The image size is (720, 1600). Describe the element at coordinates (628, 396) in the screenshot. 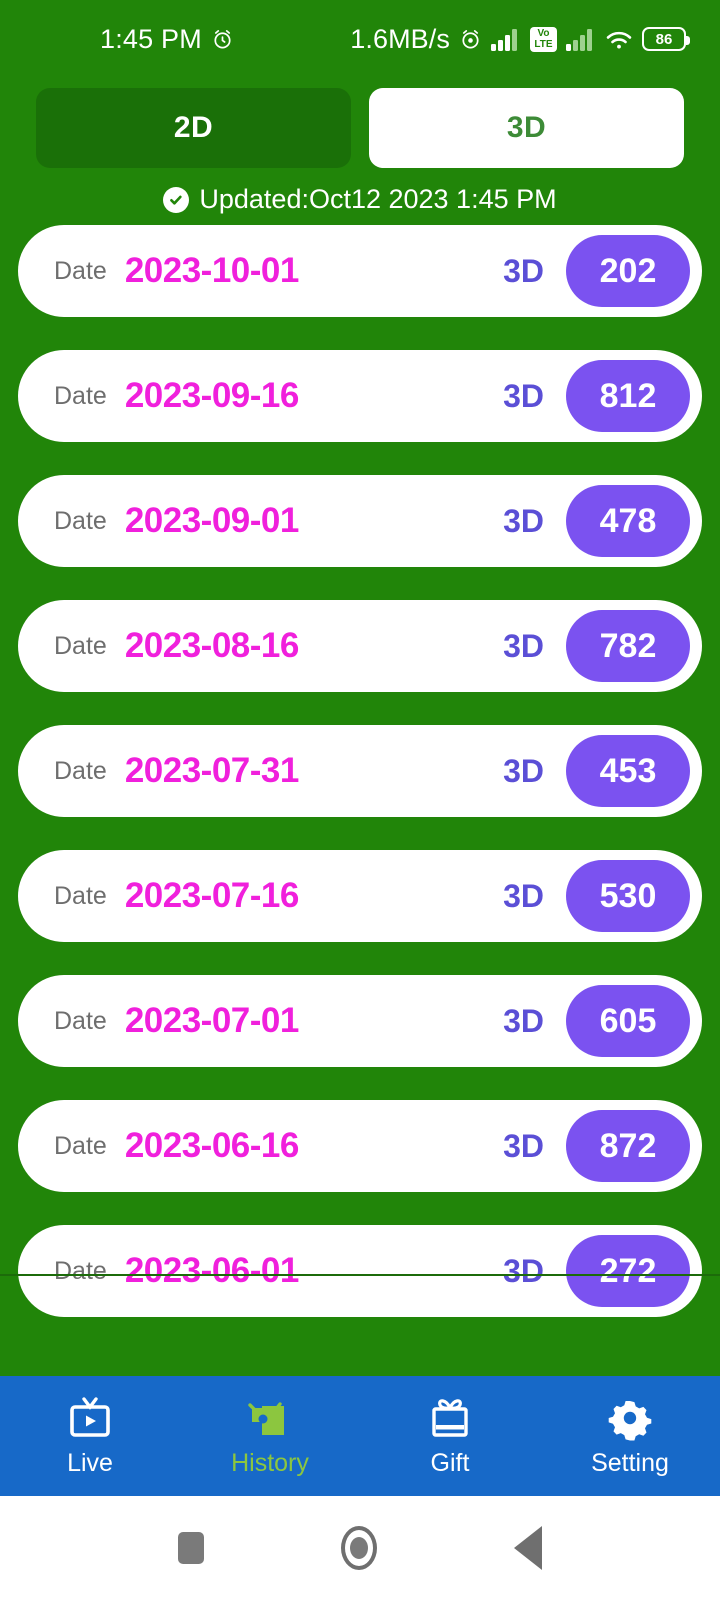

I see `status-badge: 812` at that location.